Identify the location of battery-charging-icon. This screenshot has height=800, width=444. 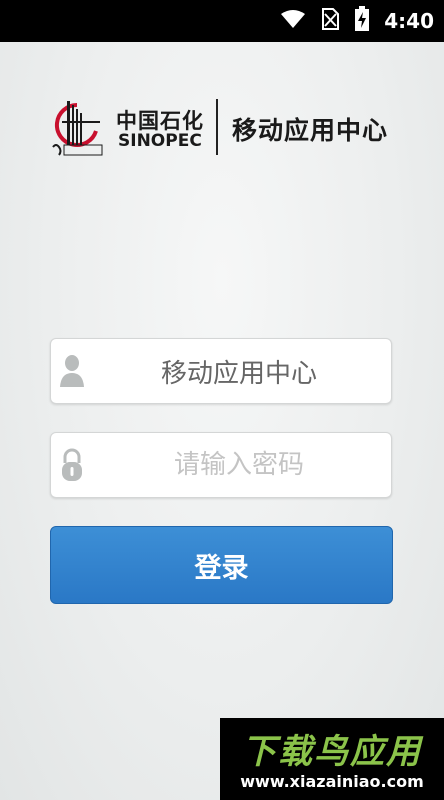
(362, 21).